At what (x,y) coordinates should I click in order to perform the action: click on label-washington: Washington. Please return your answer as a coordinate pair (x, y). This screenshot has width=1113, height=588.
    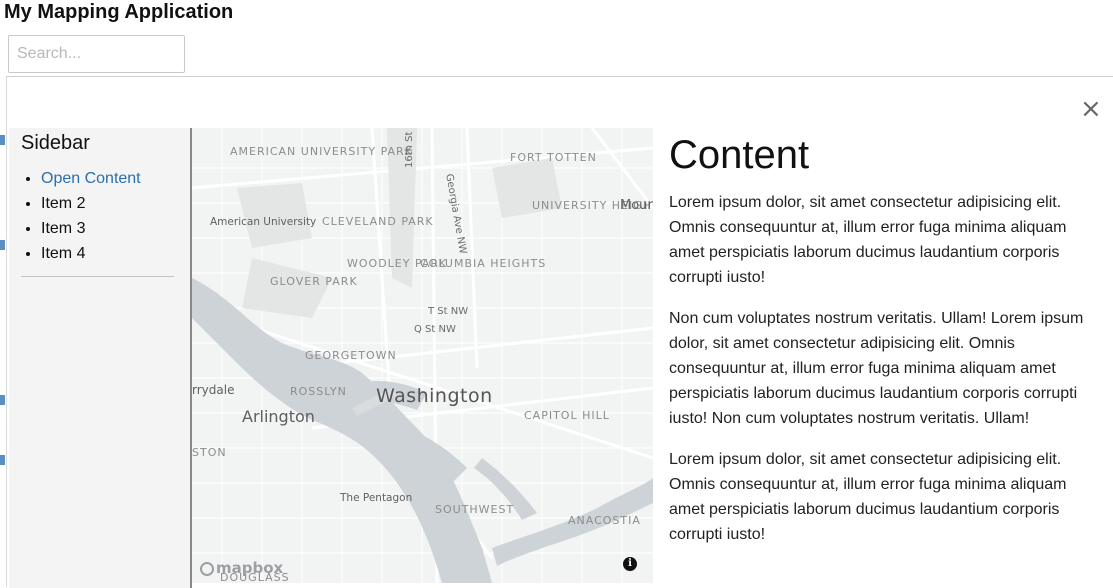
    Looking at the image, I should click on (434, 396).